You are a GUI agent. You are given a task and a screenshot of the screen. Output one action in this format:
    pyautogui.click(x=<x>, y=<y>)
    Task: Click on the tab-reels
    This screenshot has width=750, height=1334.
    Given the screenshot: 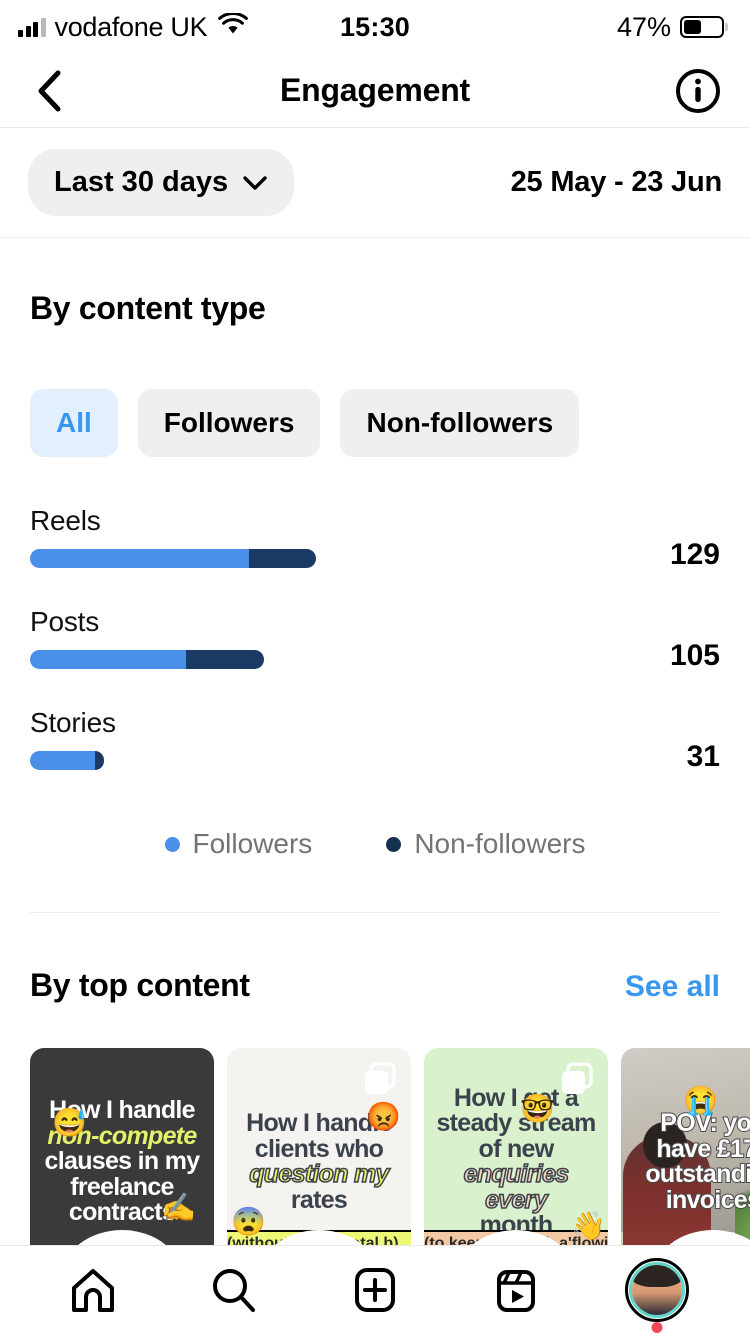 What is the action you would take?
    pyautogui.click(x=516, y=1290)
    